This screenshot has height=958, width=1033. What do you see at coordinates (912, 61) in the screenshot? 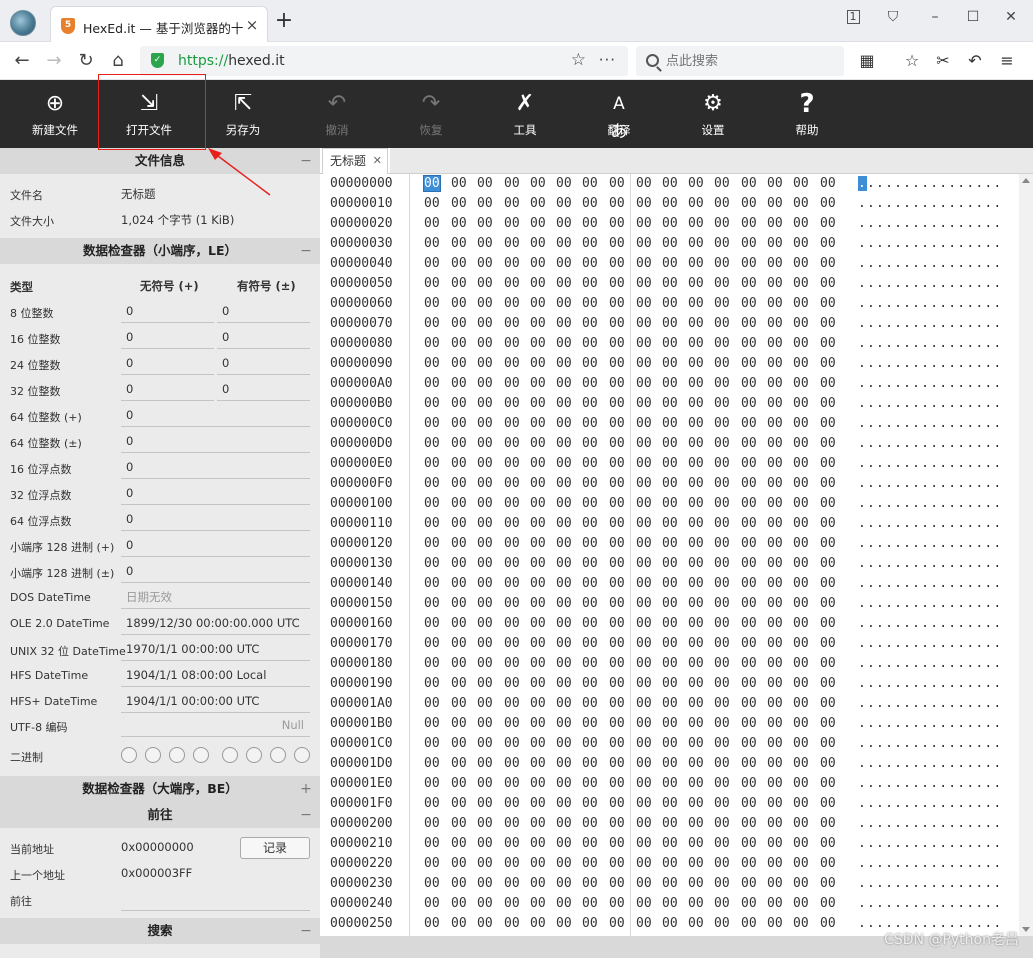
I see `favorites-list-icon: ☆` at bounding box center [912, 61].